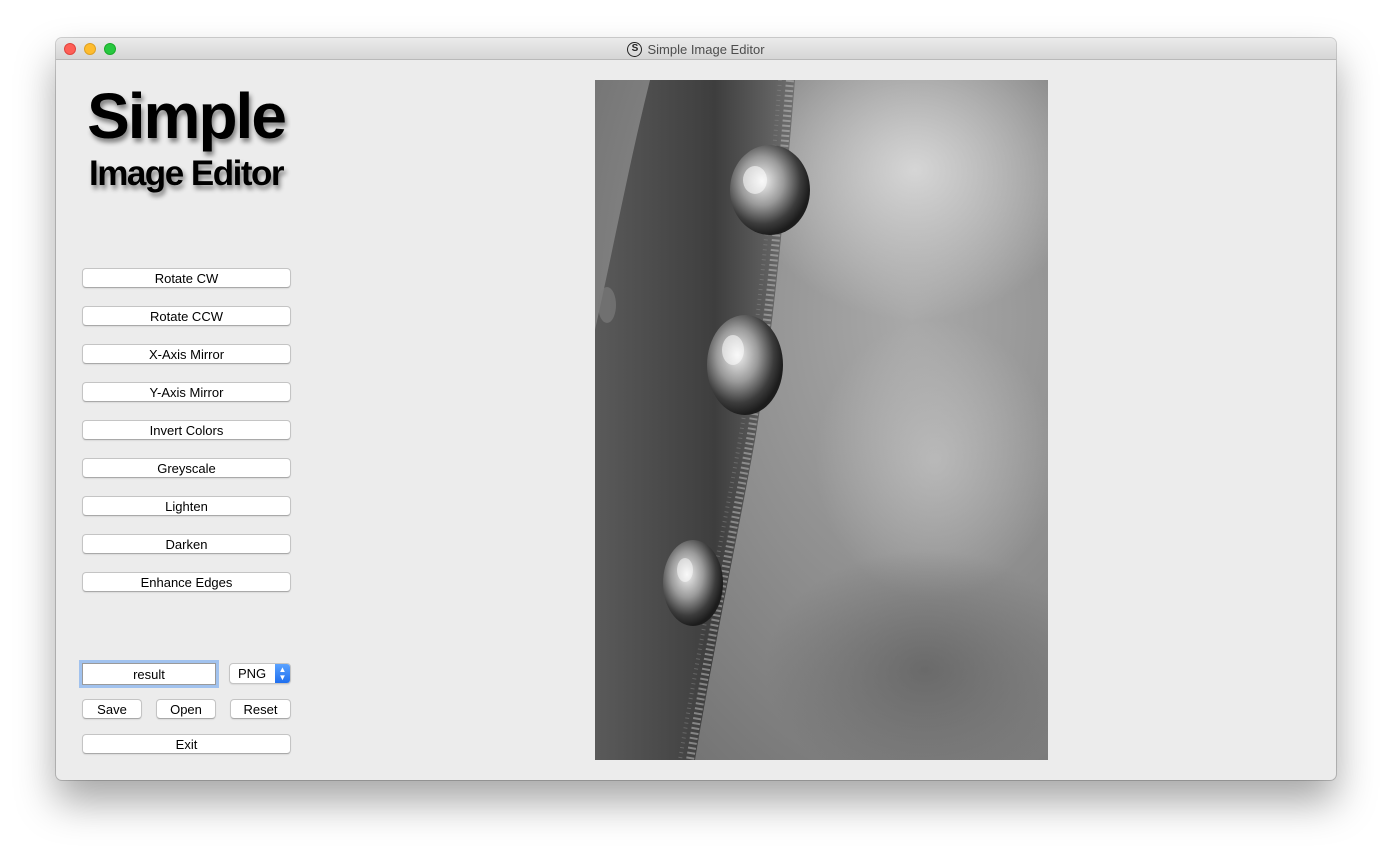 Image resolution: width=1392 pixels, height=854 pixels. Describe the element at coordinates (282, 673) in the screenshot. I see `chevron-up-down-icon: ▲ ▼` at that location.